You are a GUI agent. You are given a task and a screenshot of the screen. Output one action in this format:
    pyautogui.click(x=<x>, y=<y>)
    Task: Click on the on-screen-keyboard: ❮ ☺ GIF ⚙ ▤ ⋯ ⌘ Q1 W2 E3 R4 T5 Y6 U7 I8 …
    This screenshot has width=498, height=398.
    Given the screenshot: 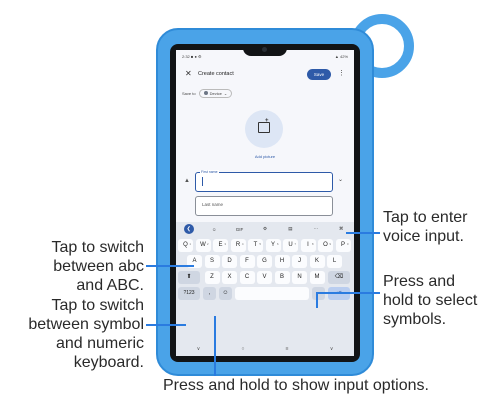 What is the action you would take?
    pyautogui.click(x=265, y=289)
    